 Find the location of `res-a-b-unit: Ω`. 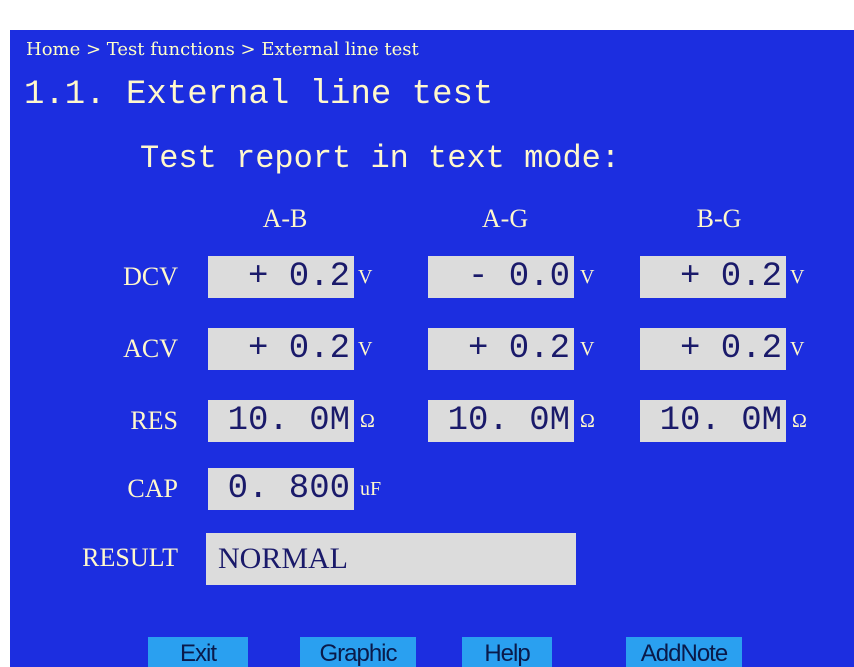

res-a-b-unit: Ω is located at coordinates (367, 421).